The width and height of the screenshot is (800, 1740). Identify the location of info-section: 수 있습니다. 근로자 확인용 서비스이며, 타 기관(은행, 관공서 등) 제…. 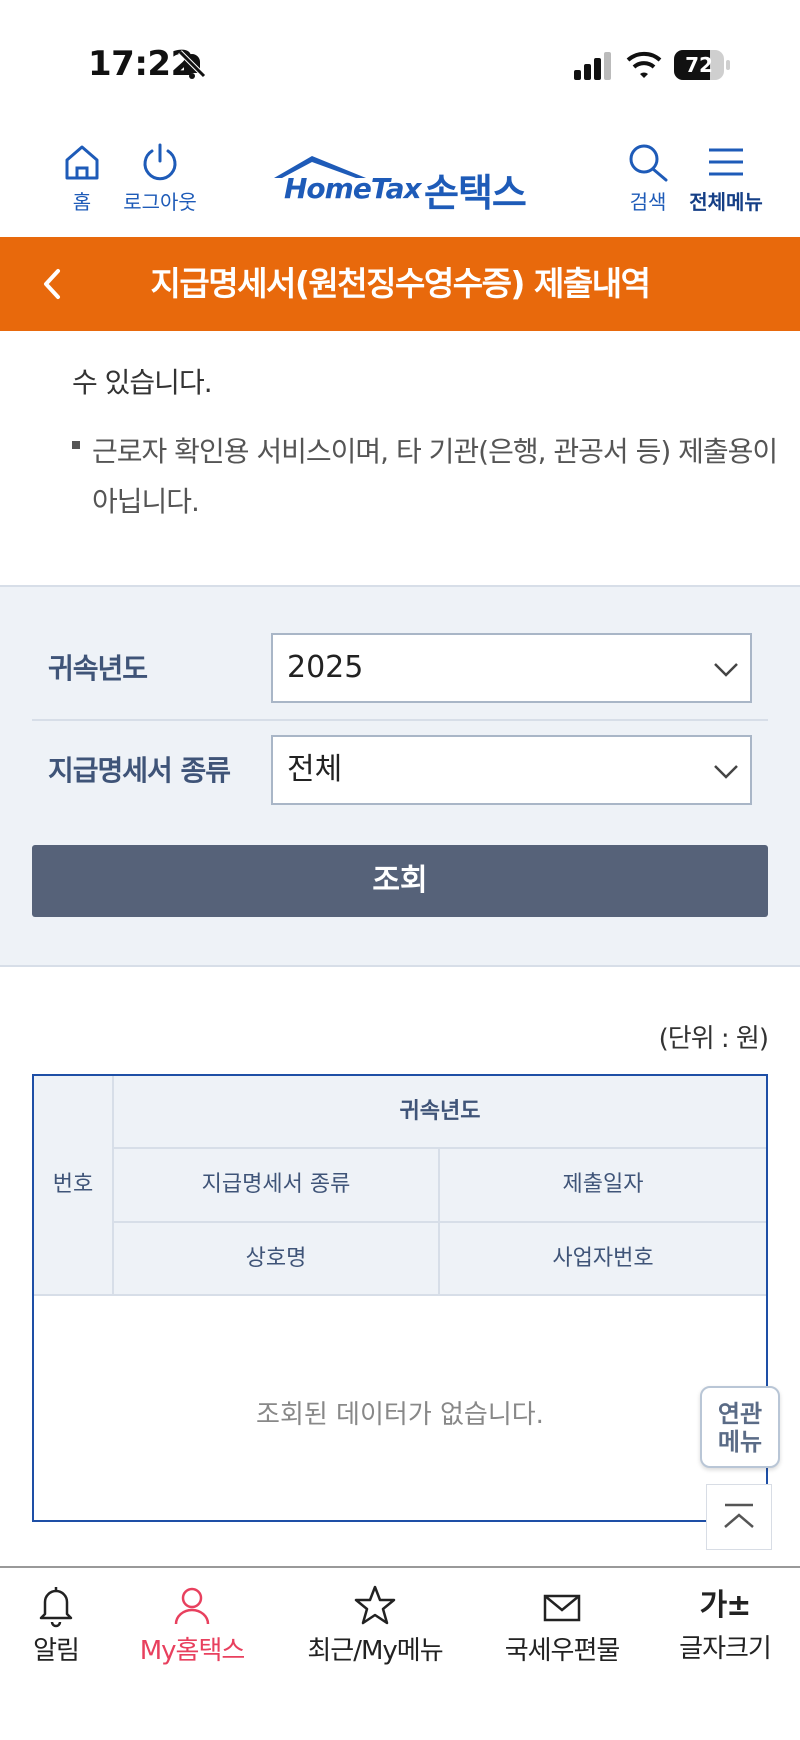
(400, 458).